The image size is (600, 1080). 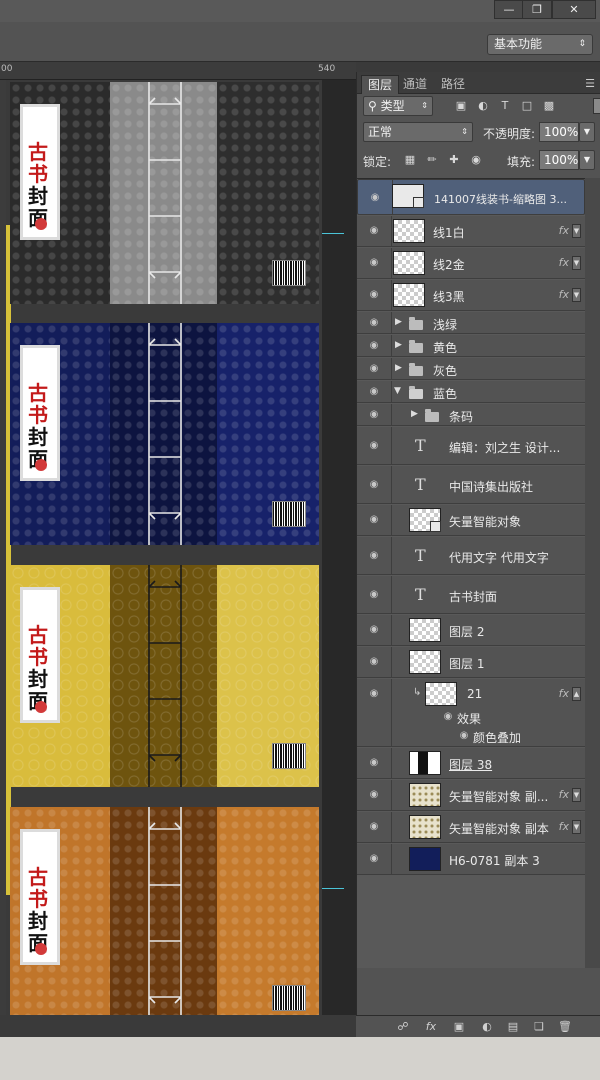 I want to click on trash-icon: 🗑, so click(x=565, y=1027).